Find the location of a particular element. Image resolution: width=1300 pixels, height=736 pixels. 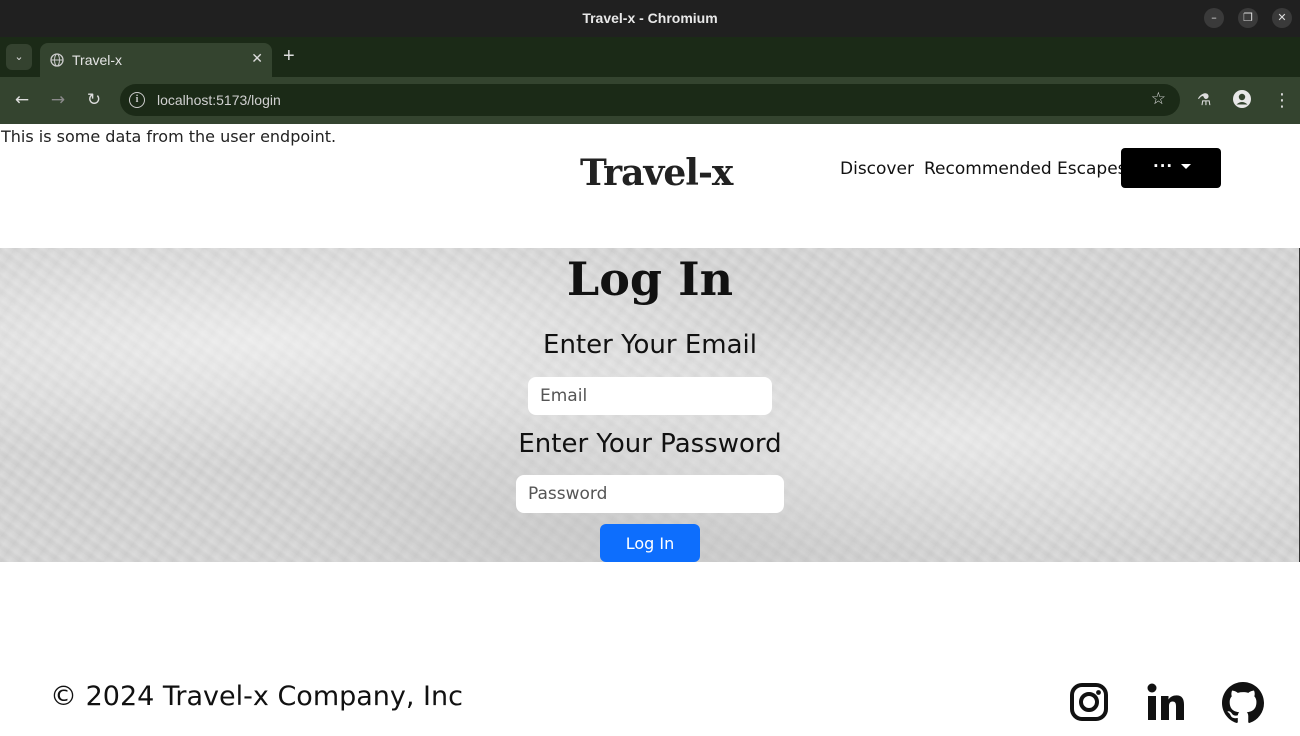

tab-strip: ⌄ Travel-x ✕ + is located at coordinates (650, 57).